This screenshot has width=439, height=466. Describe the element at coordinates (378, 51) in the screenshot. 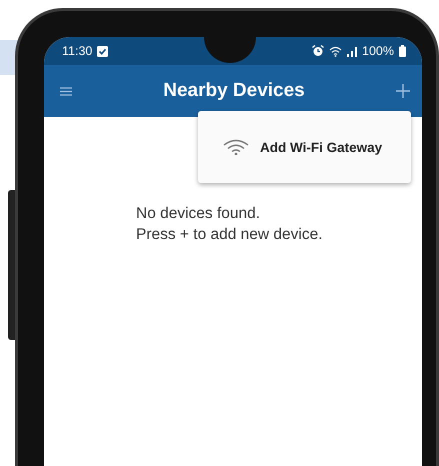

I see `battery-percentage: 100%` at that location.